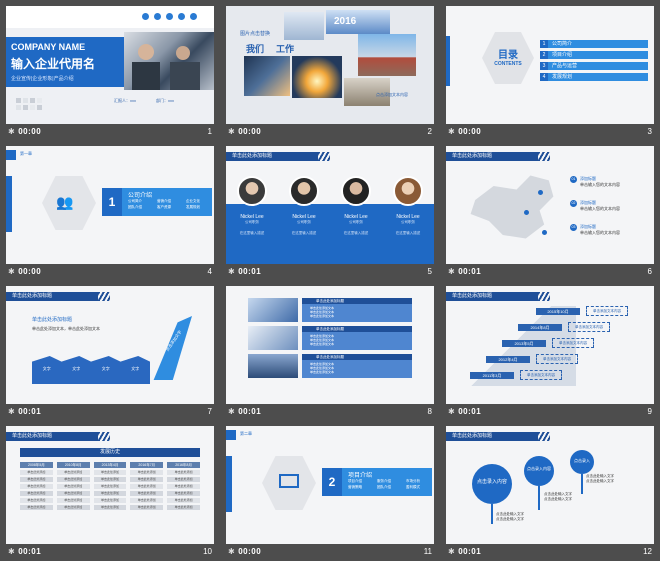 The height and width of the screenshot is (561, 660). I want to click on bubble-notes-left: 点击此处输入文字 点击此处输入文字, so click(510, 516).